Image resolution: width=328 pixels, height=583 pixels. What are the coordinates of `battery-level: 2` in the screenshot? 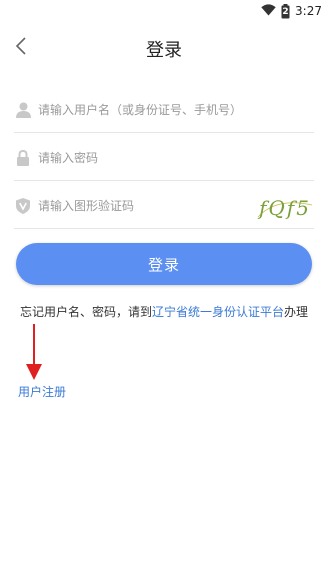 It's located at (285, 11).